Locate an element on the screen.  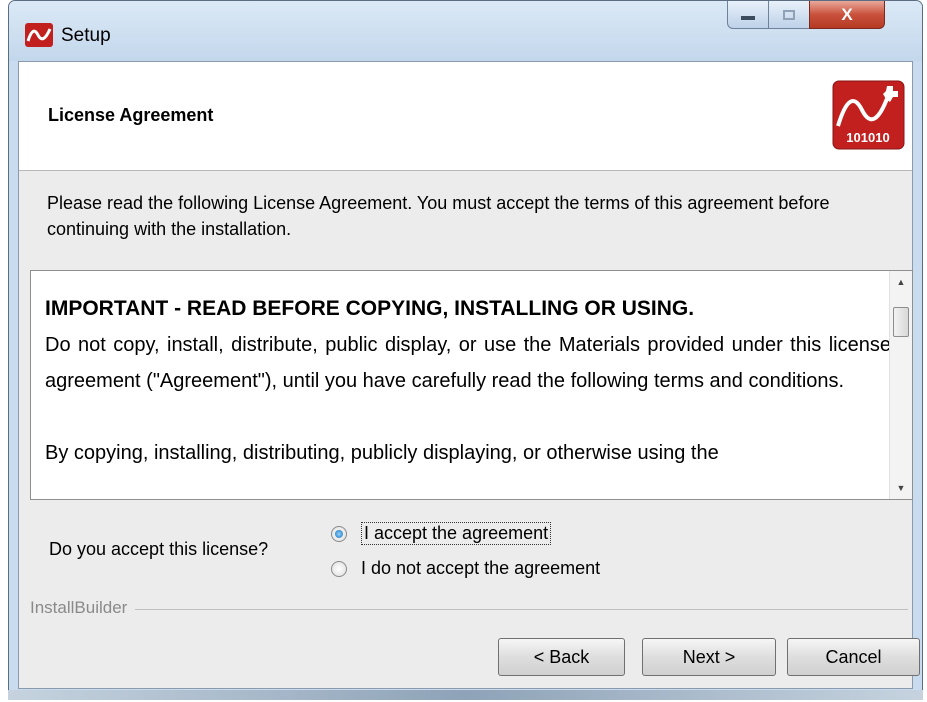
page-header: License Agreement 101010 is located at coordinates (465, 116).